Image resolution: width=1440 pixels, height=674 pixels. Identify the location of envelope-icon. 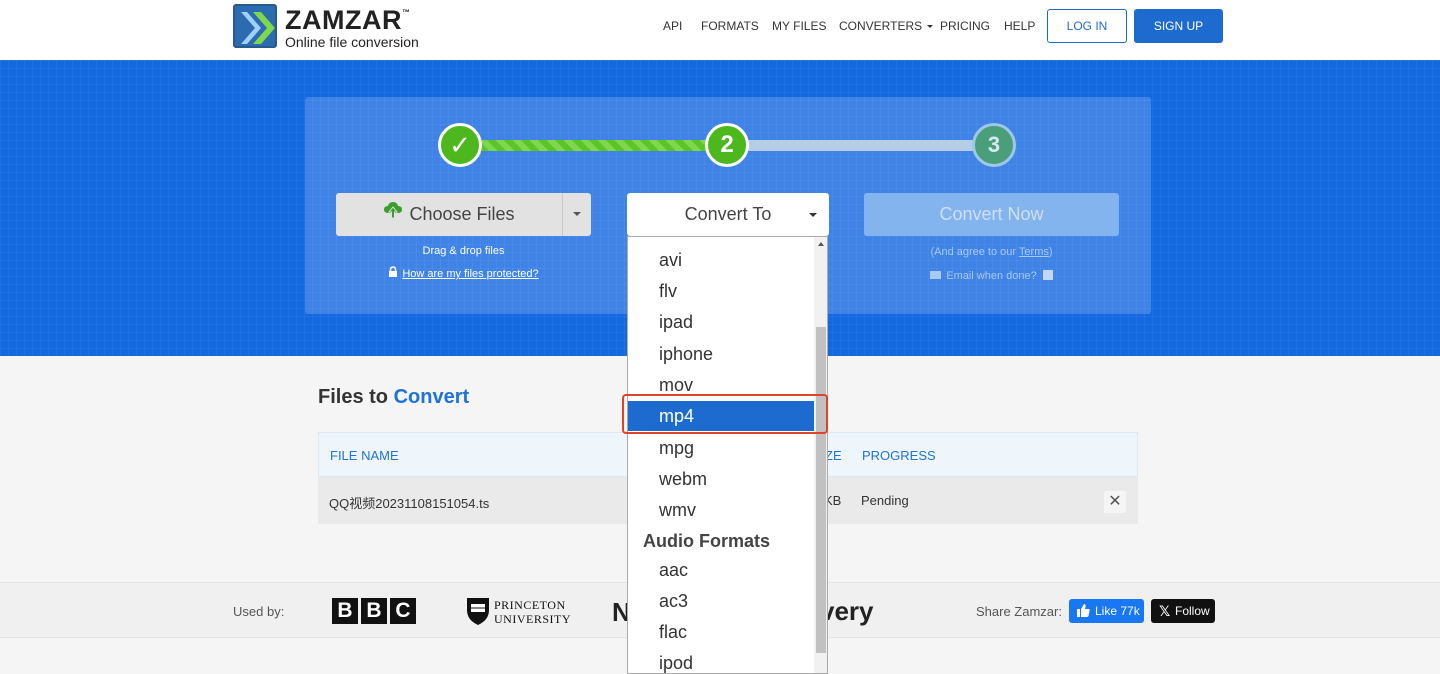
(936, 275).